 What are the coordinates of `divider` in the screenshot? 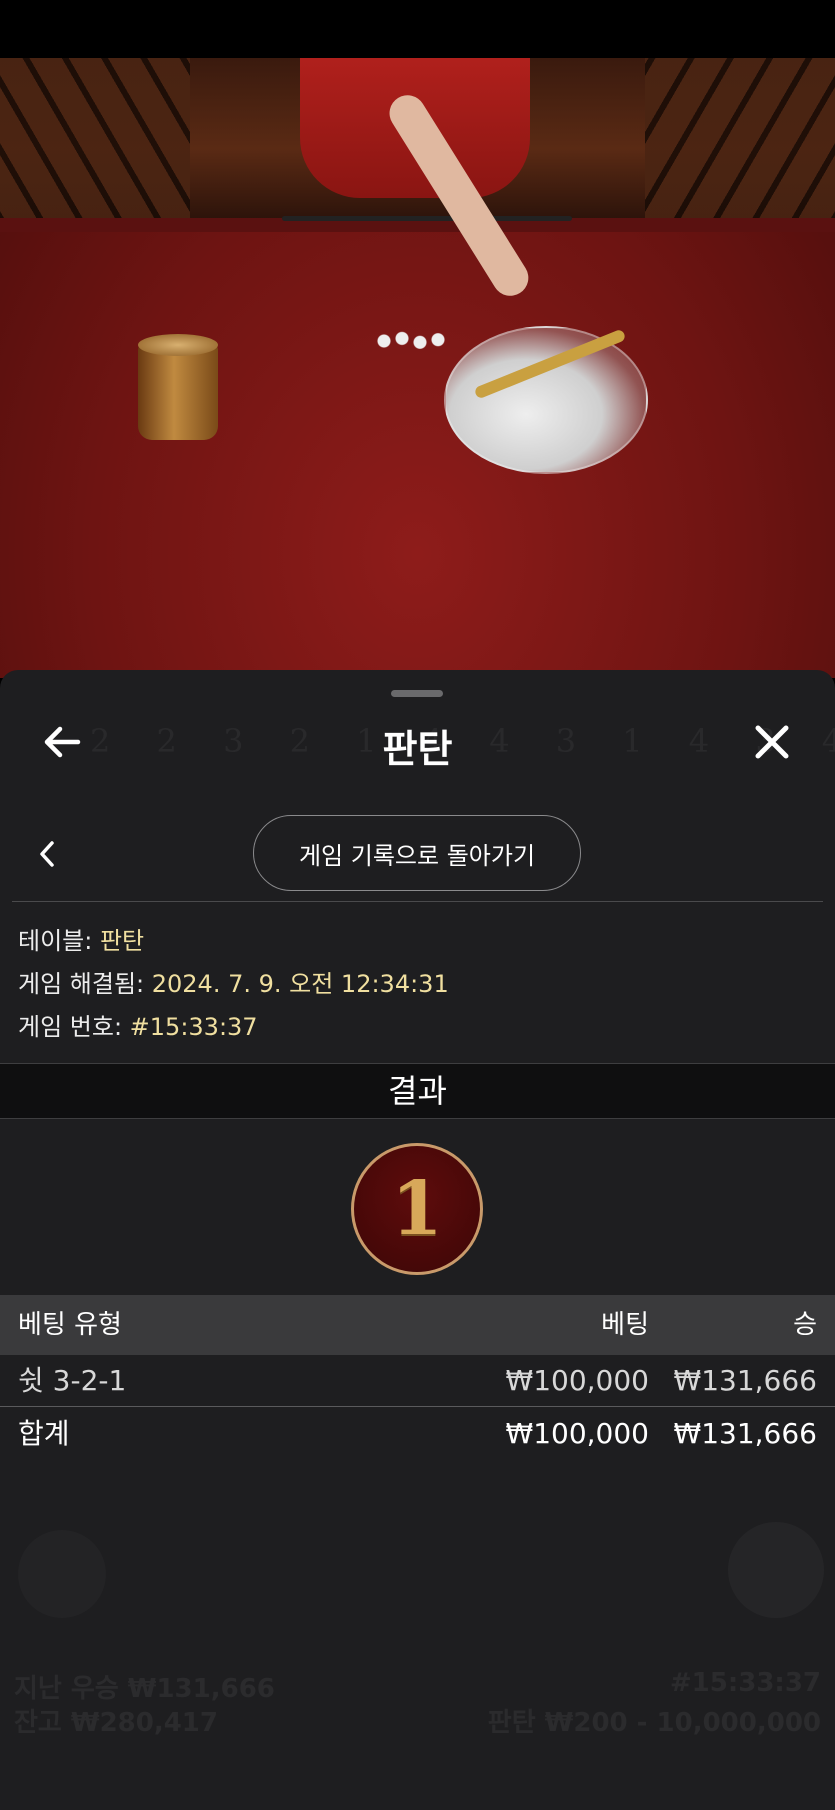 It's located at (417, 901).